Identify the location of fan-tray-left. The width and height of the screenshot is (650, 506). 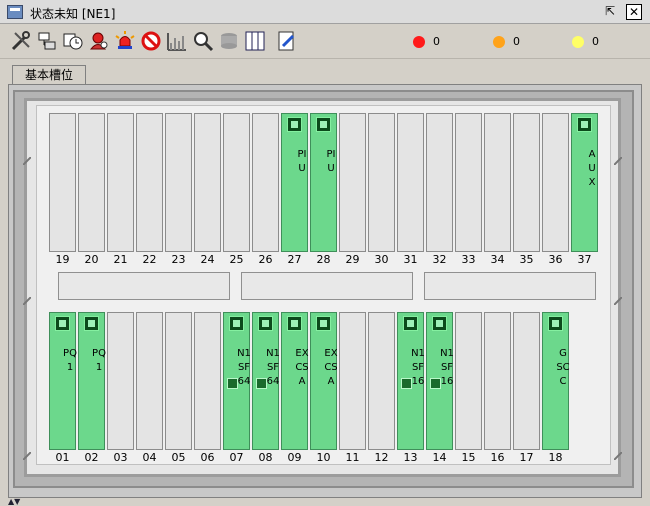
(144, 286).